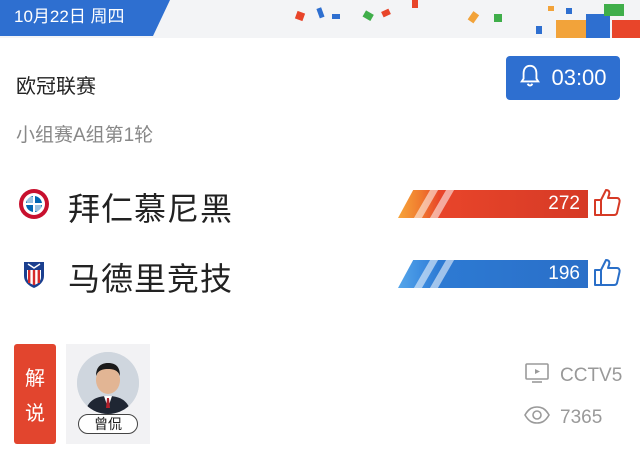  What do you see at coordinates (493, 204) in the screenshot?
I see `vote-bar: 272` at bounding box center [493, 204].